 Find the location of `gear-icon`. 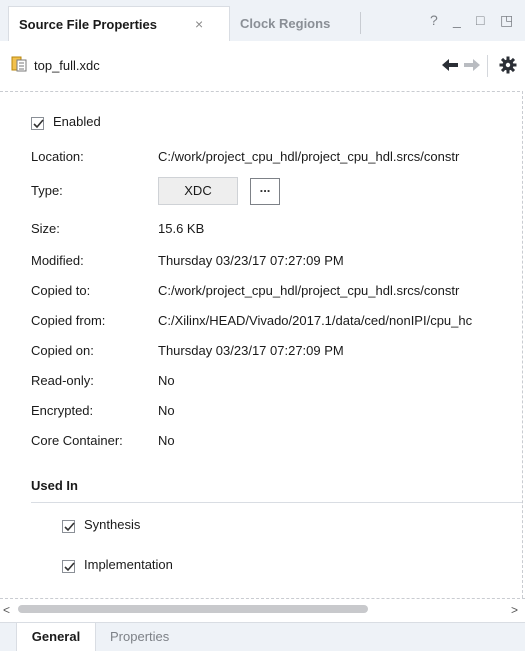

gear-icon is located at coordinates (508, 65).